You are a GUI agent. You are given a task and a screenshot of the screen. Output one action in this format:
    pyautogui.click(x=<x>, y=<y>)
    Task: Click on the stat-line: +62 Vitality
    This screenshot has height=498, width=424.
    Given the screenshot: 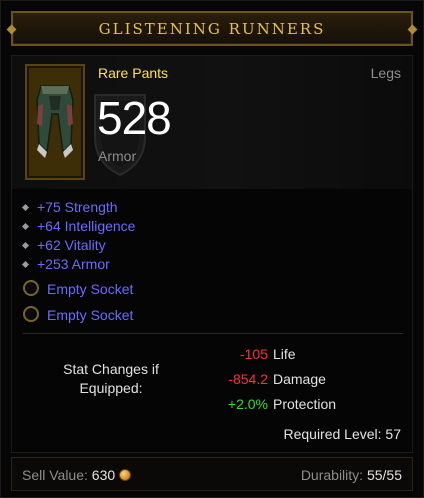 What is the action you would take?
    pyautogui.click(x=78, y=245)
    